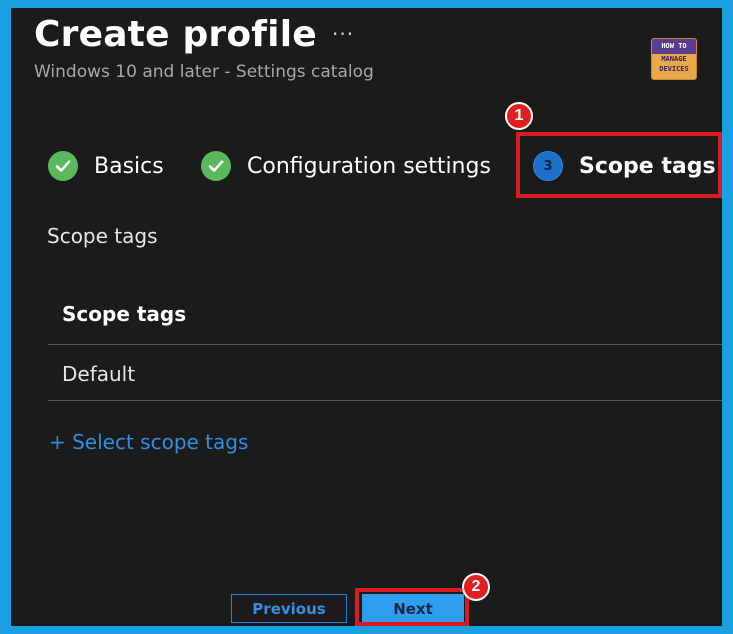 The height and width of the screenshot is (634, 733). What do you see at coordinates (289, 608) in the screenshot?
I see `previous-button: Previous` at bounding box center [289, 608].